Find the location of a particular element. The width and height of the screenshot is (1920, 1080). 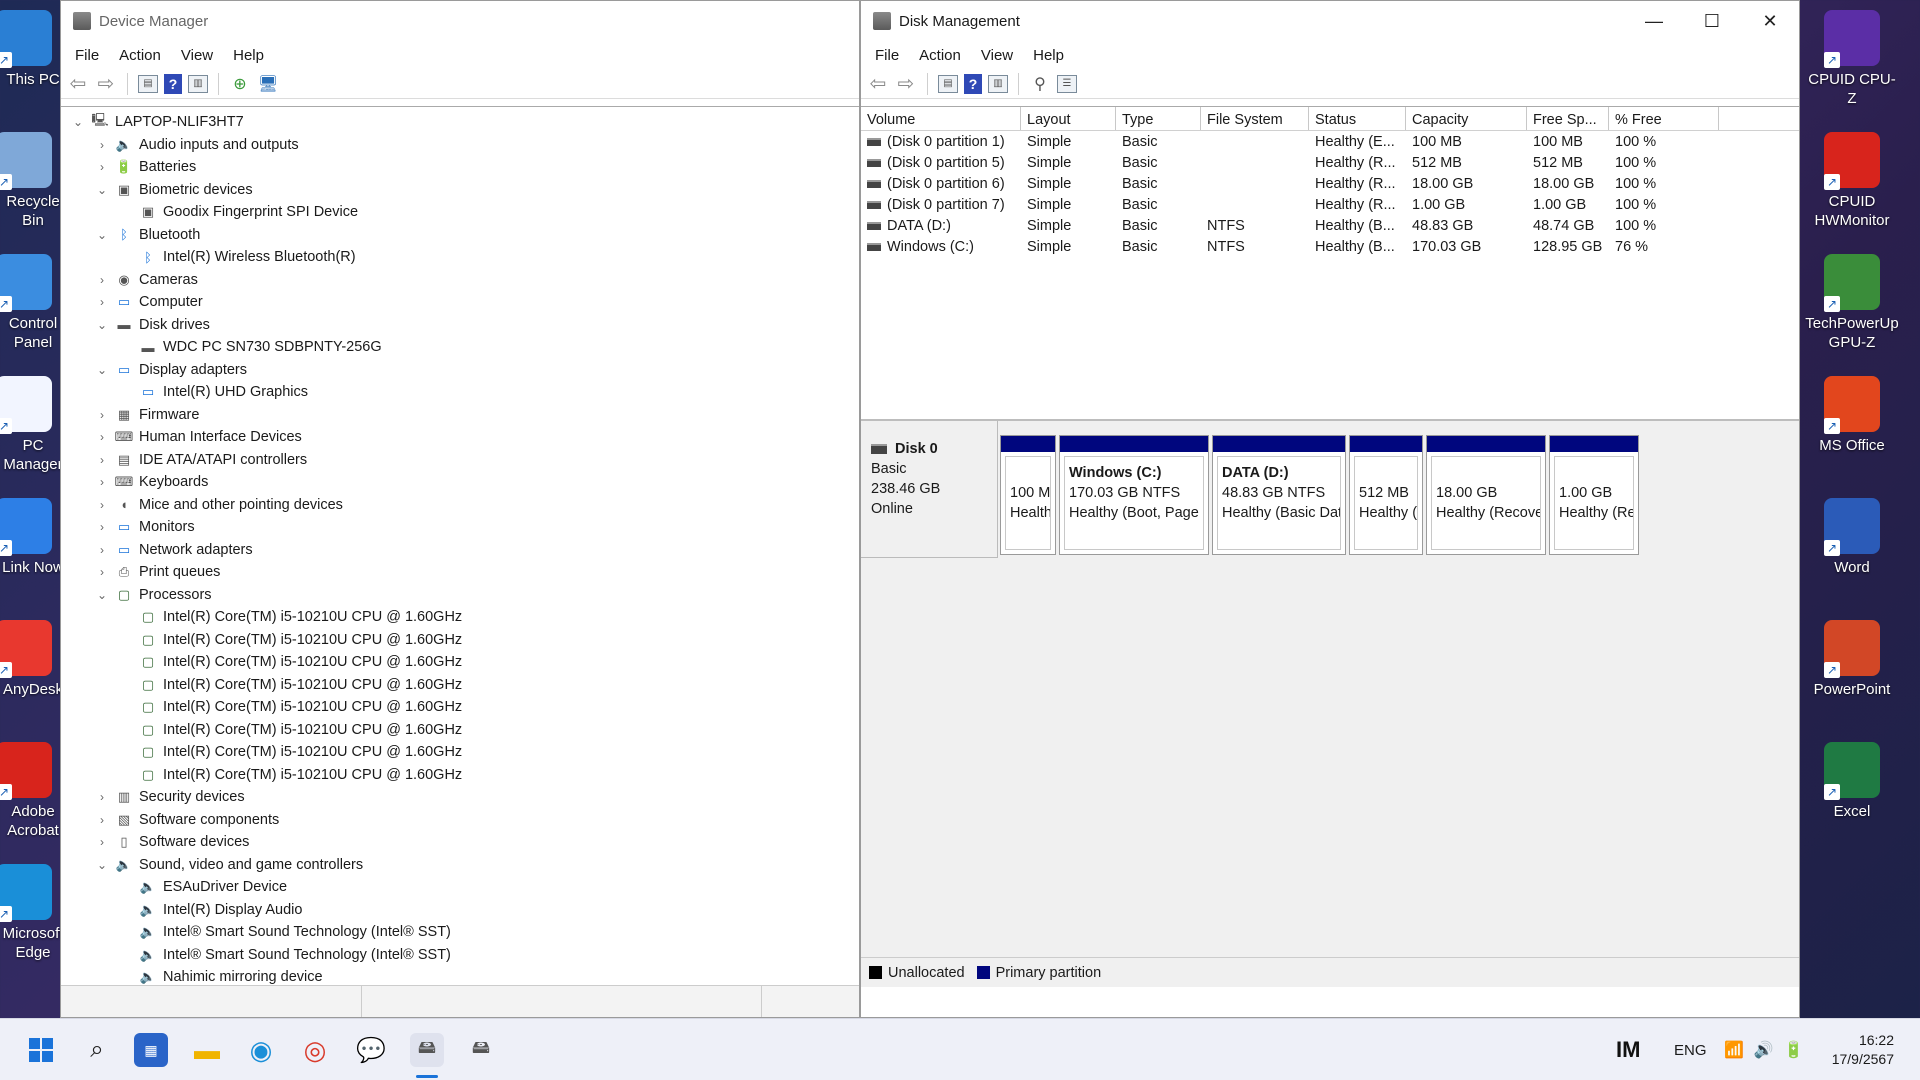

tree-node: › ▥ Security devices is located at coordinates (460, 797).